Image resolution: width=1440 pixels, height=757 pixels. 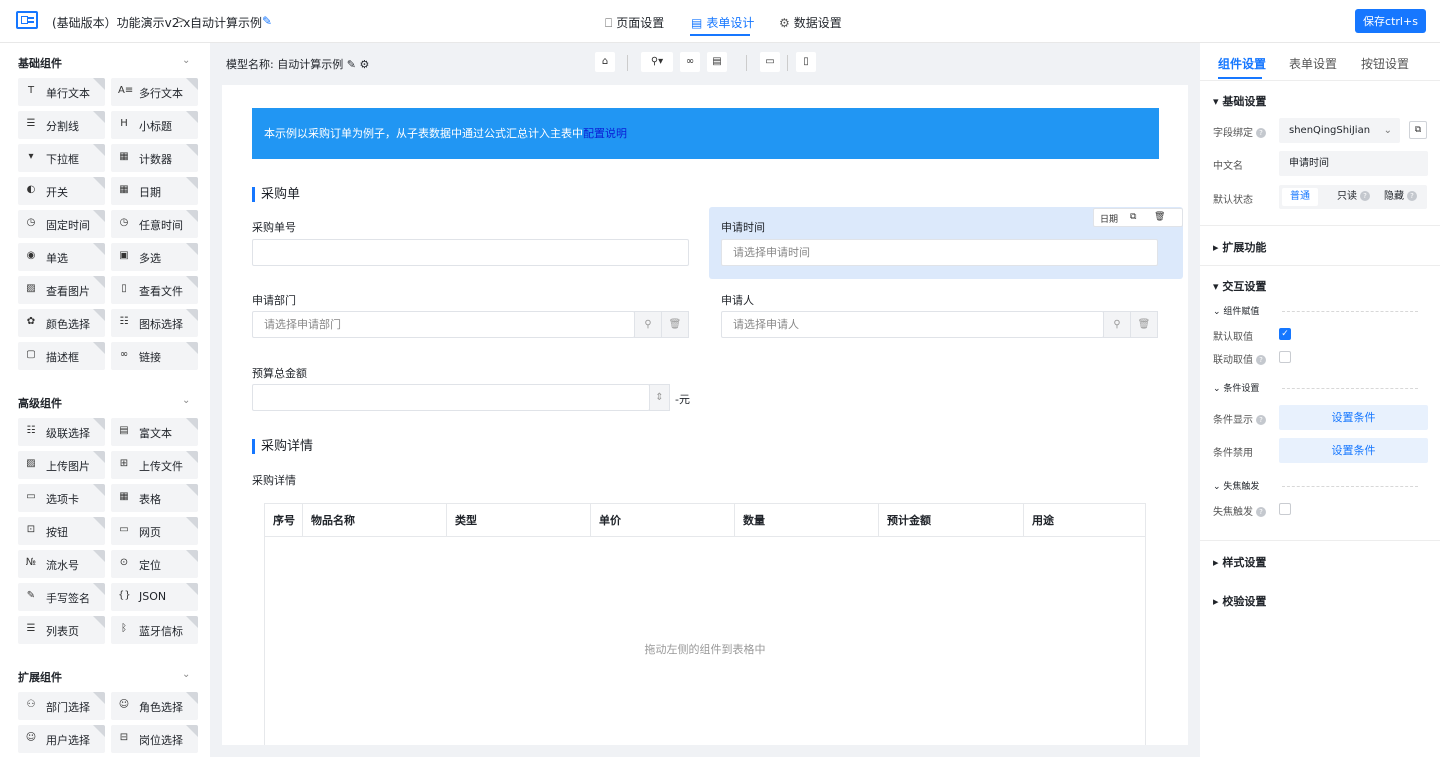 What do you see at coordinates (61, 257) in the screenshot?
I see `component-radio: ◉ 单选` at bounding box center [61, 257].